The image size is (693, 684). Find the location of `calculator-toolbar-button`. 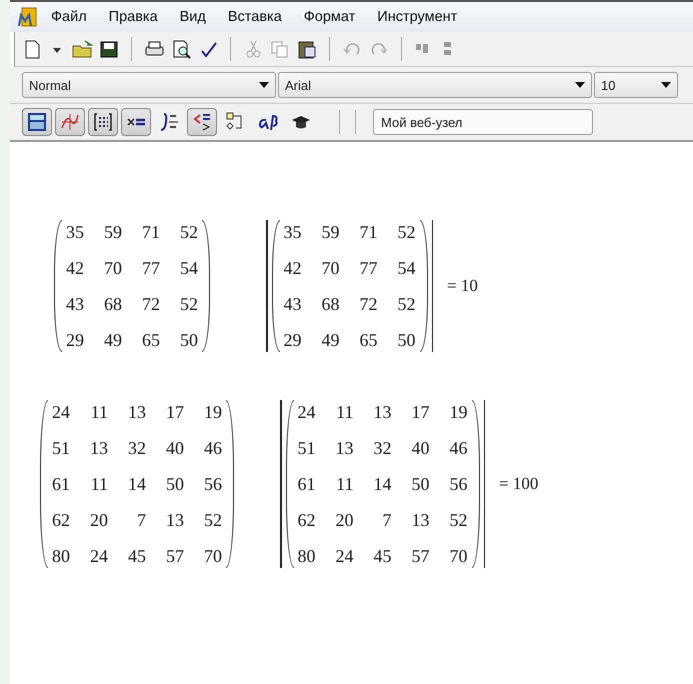

calculator-toolbar-button is located at coordinates (37, 122).